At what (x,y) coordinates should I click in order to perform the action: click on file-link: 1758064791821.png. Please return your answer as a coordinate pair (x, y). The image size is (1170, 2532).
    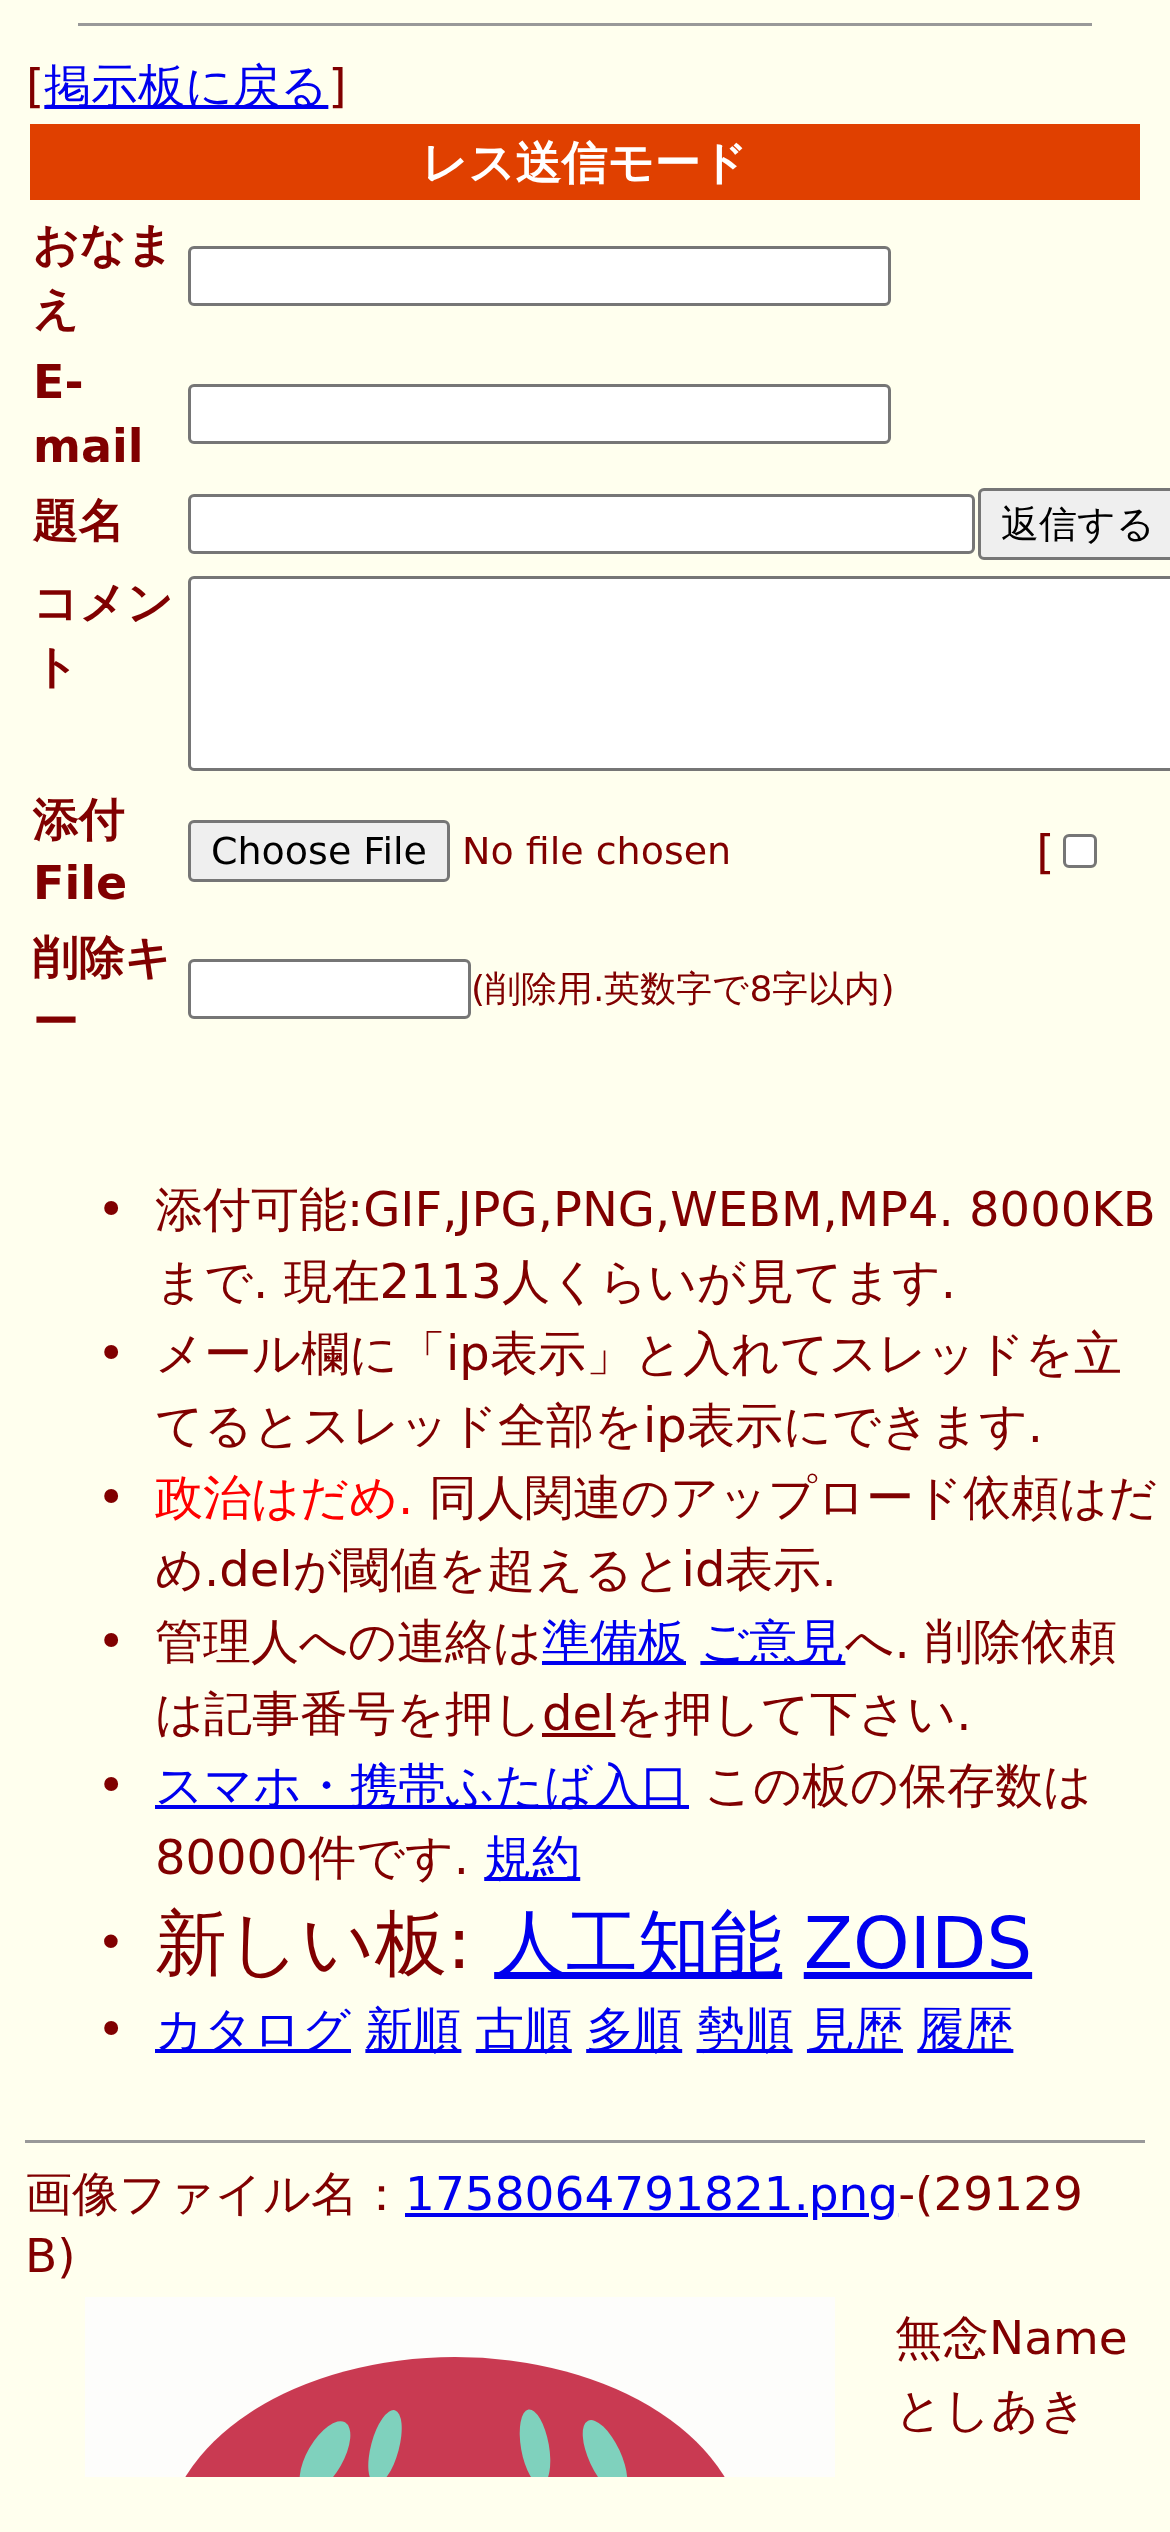
    Looking at the image, I should click on (652, 2193).